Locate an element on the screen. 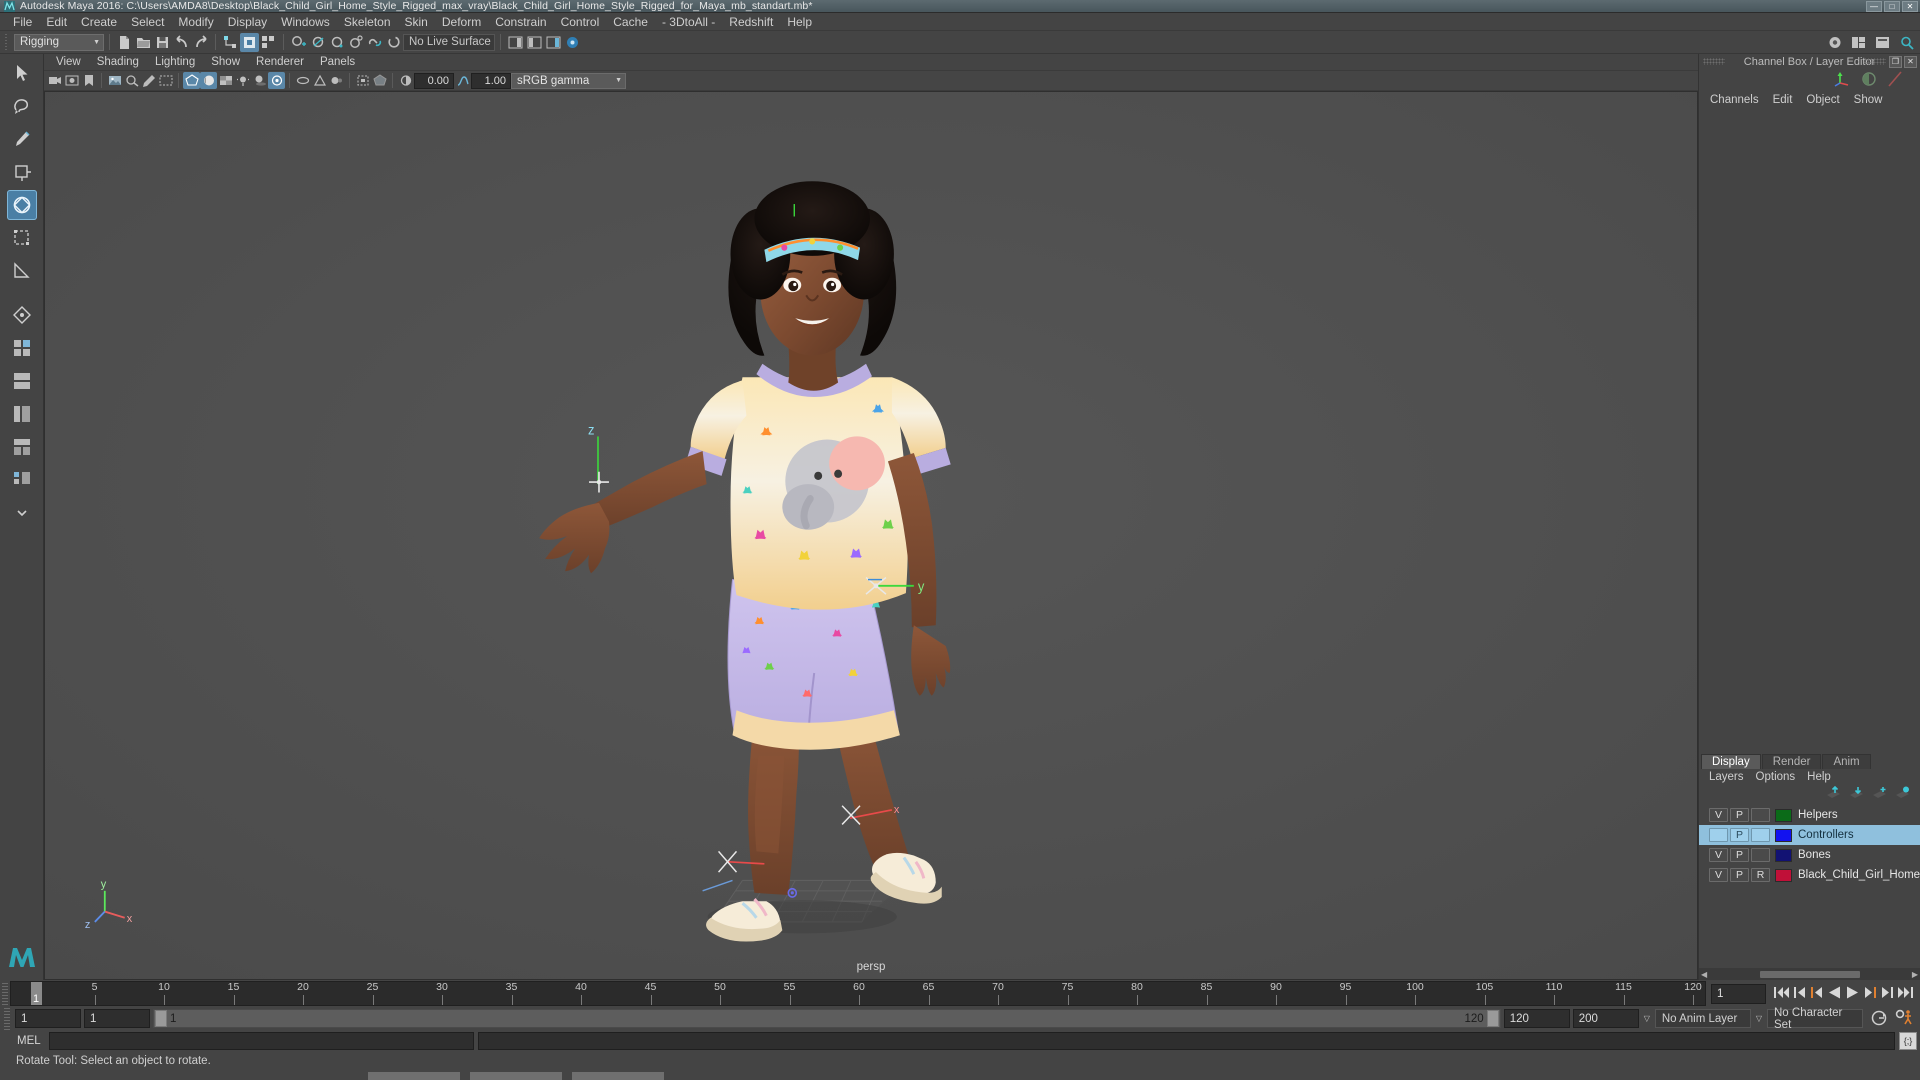 The width and height of the screenshot is (1920, 1080). anim-end-field: 120 is located at coordinates (1536, 1018).